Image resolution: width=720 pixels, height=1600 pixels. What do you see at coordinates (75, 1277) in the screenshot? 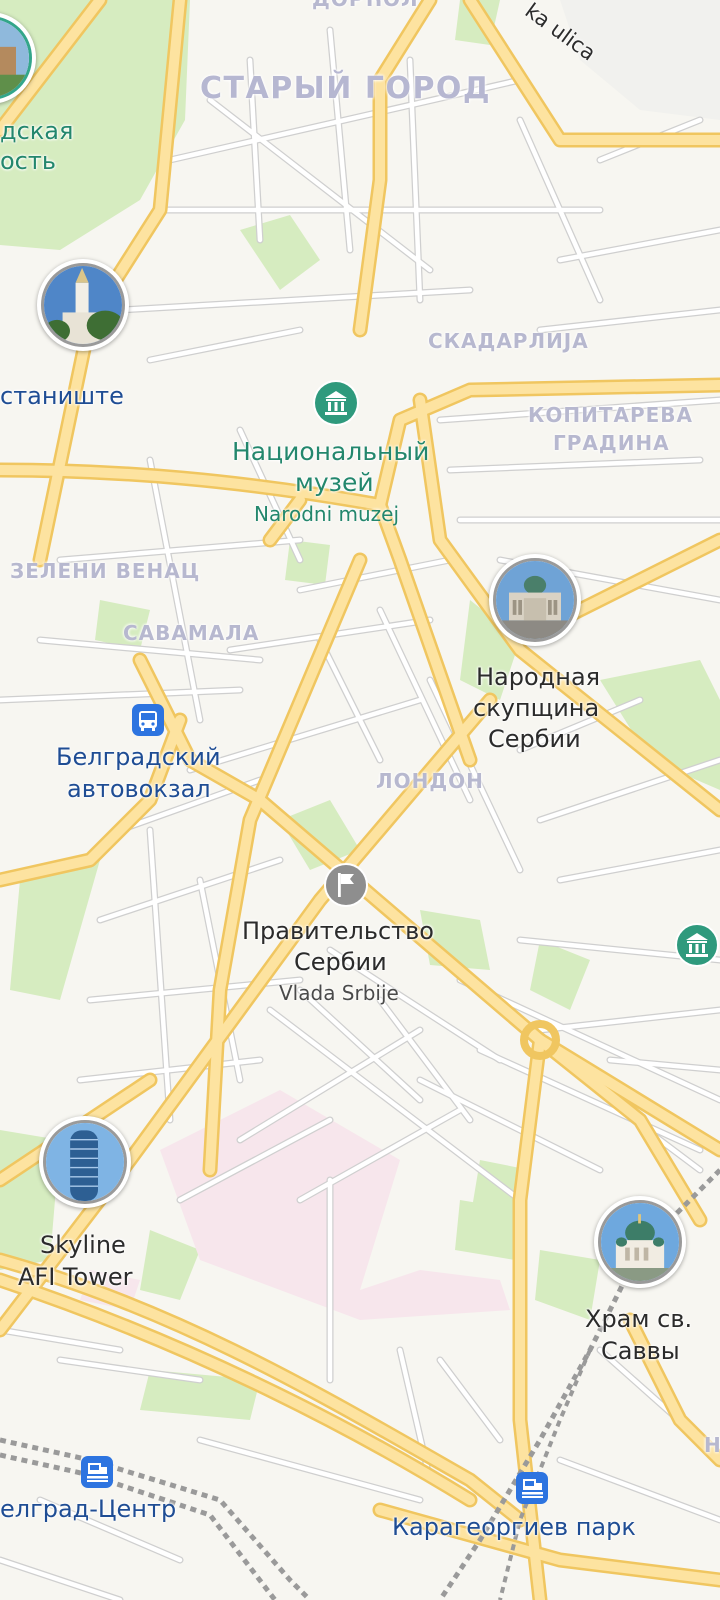
I see `skyline-label-line2: AFI Tower` at bounding box center [75, 1277].